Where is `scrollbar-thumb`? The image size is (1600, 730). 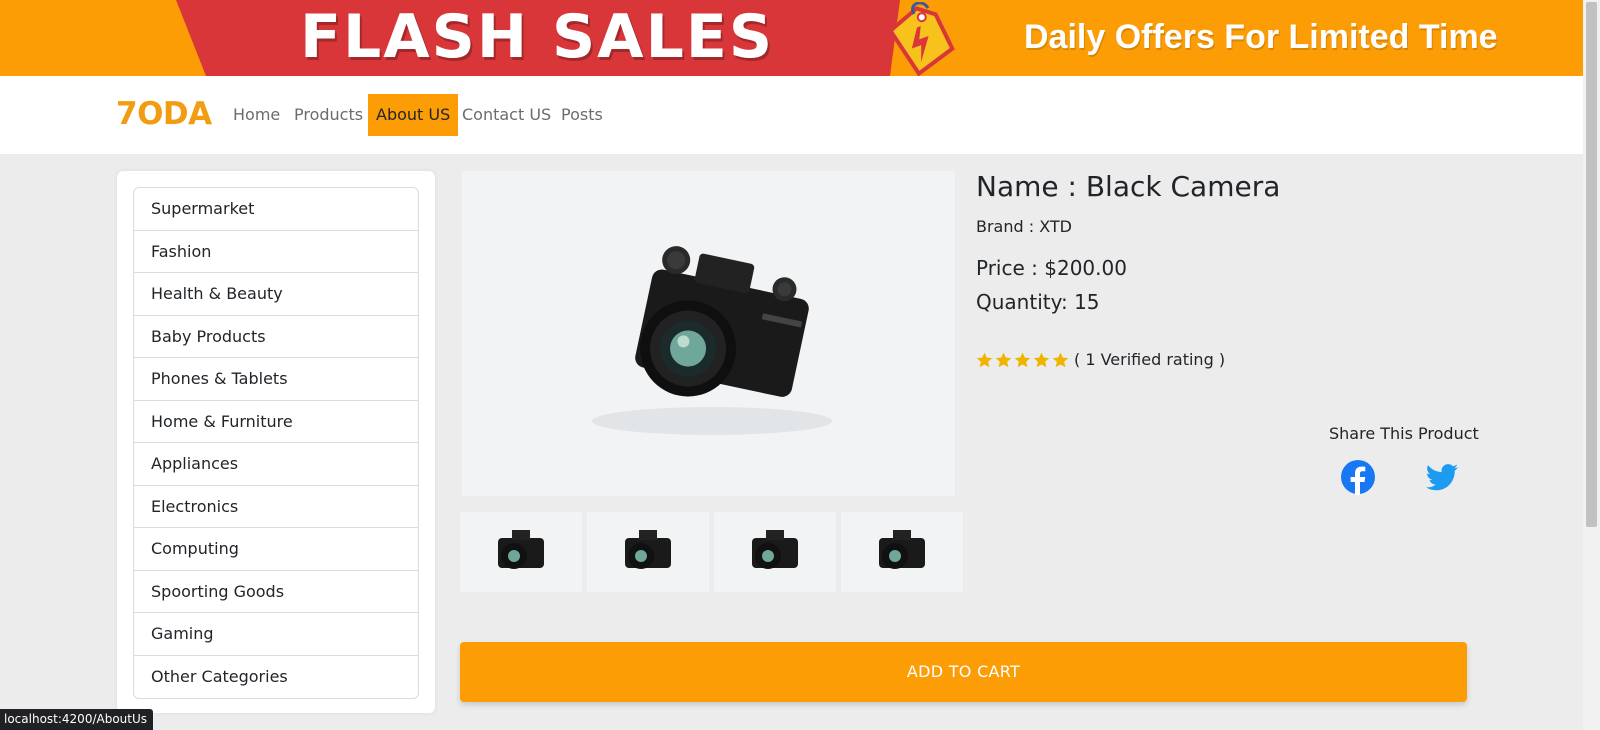 scrollbar-thumb is located at coordinates (1591, 264).